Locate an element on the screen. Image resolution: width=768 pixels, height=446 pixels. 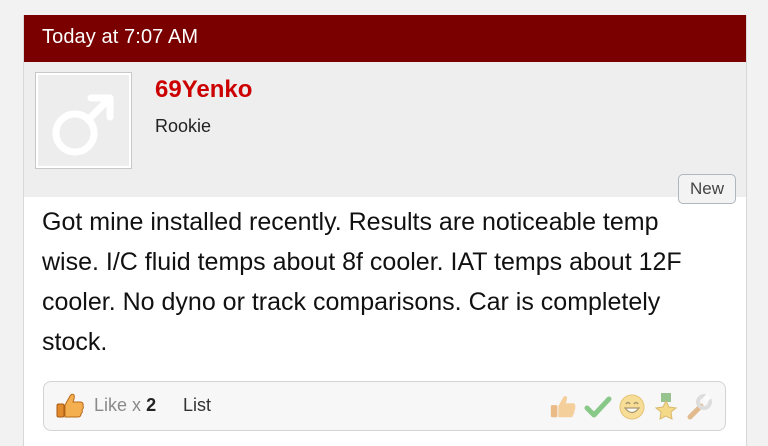
avatar is located at coordinates (83, 120).